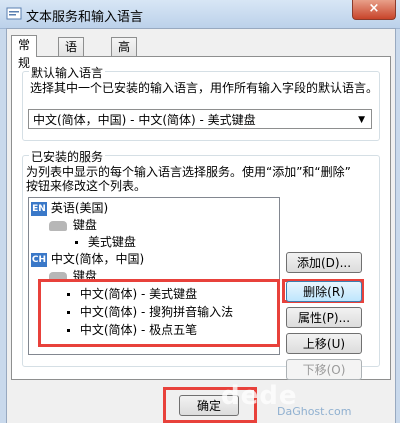 The image size is (400, 423). Describe the element at coordinates (111, 242) in the screenshot. I see `tree-english-us-keyboard-label: 美式键盘` at that location.